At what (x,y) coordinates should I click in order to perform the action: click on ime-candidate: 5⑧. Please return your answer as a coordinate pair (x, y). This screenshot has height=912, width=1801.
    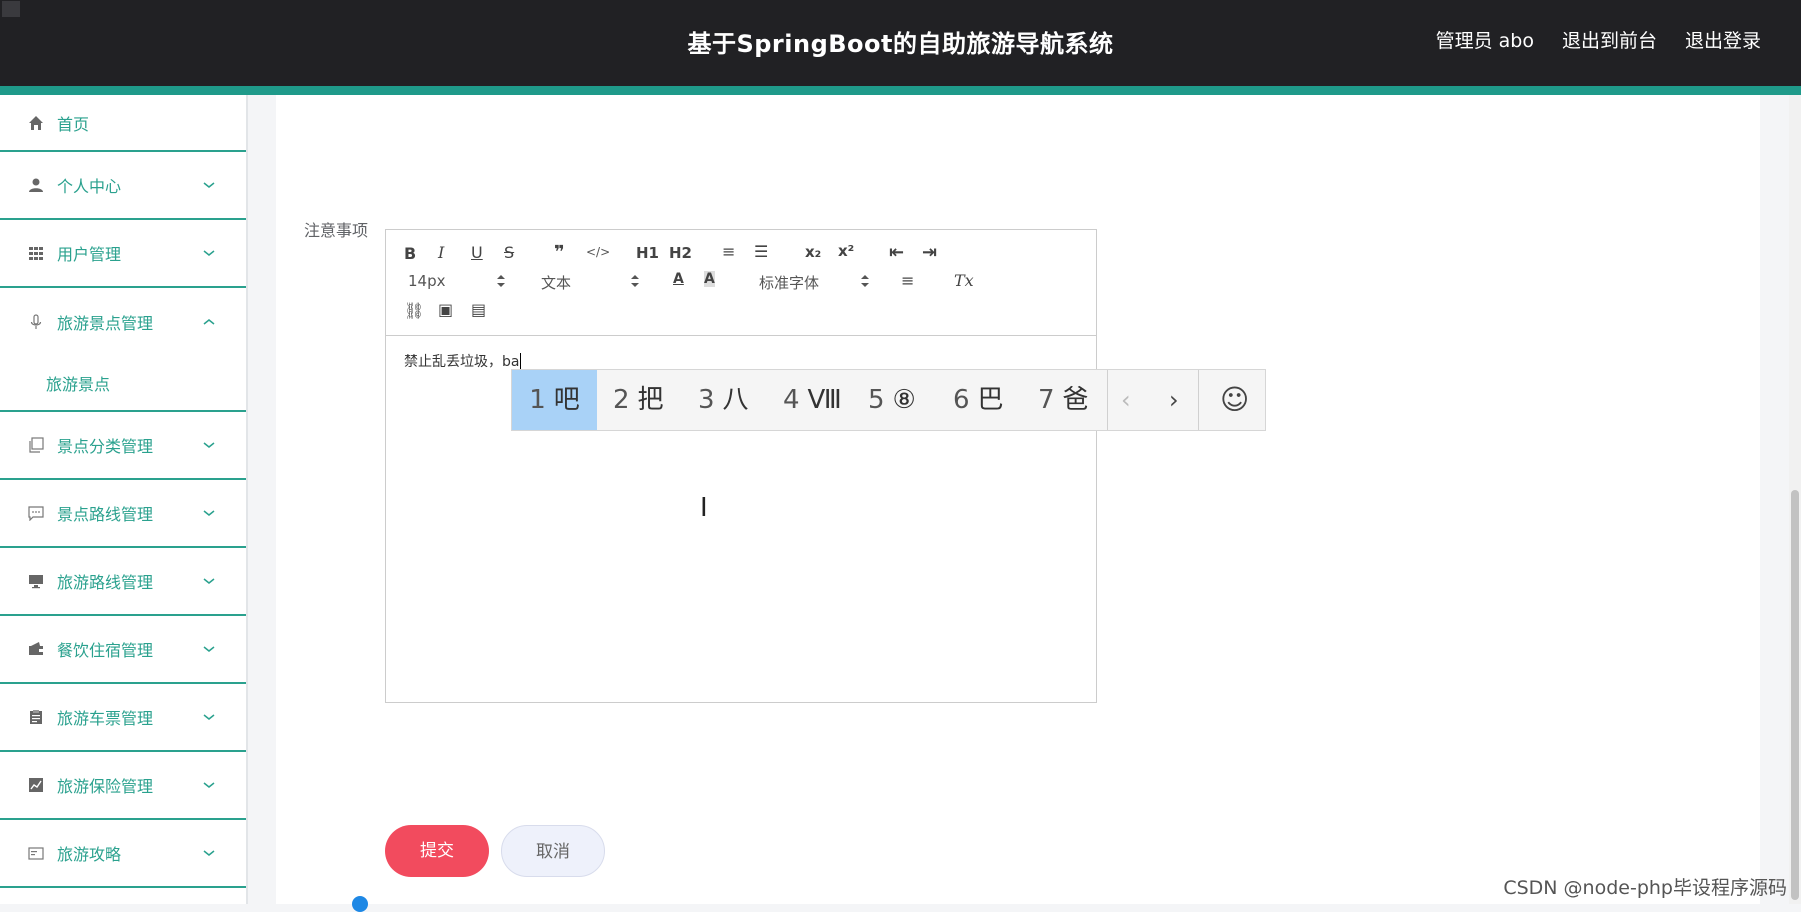
    Looking at the image, I should click on (892, 400).